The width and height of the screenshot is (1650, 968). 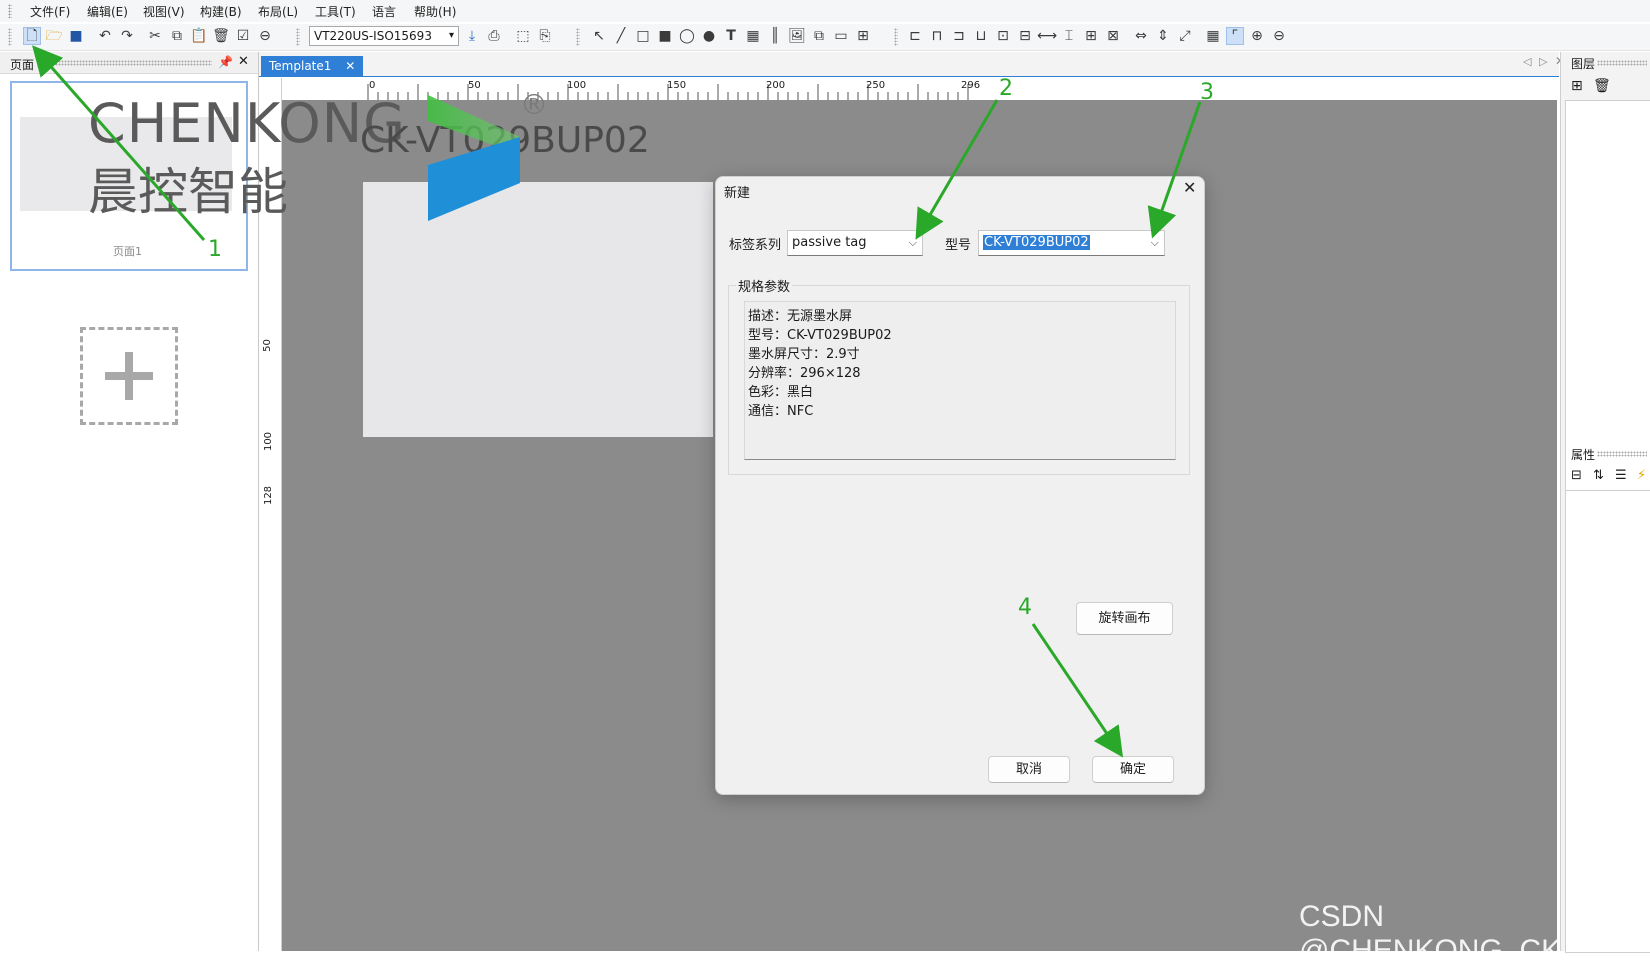 I want to click on rotate-canvas-button: 旋转画布, so click(x=1124, y=618).